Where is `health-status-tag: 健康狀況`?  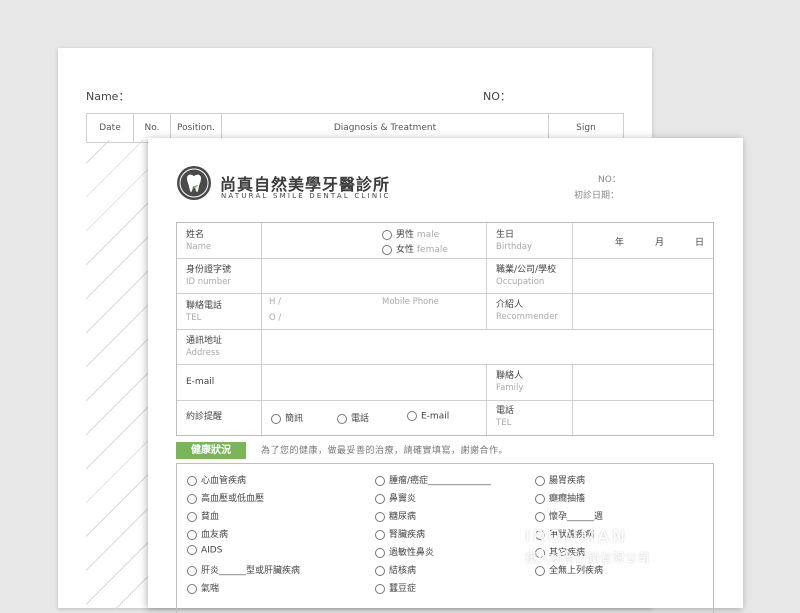 health-status-tag: 健康狀況 is located at coordinates (211, 450).